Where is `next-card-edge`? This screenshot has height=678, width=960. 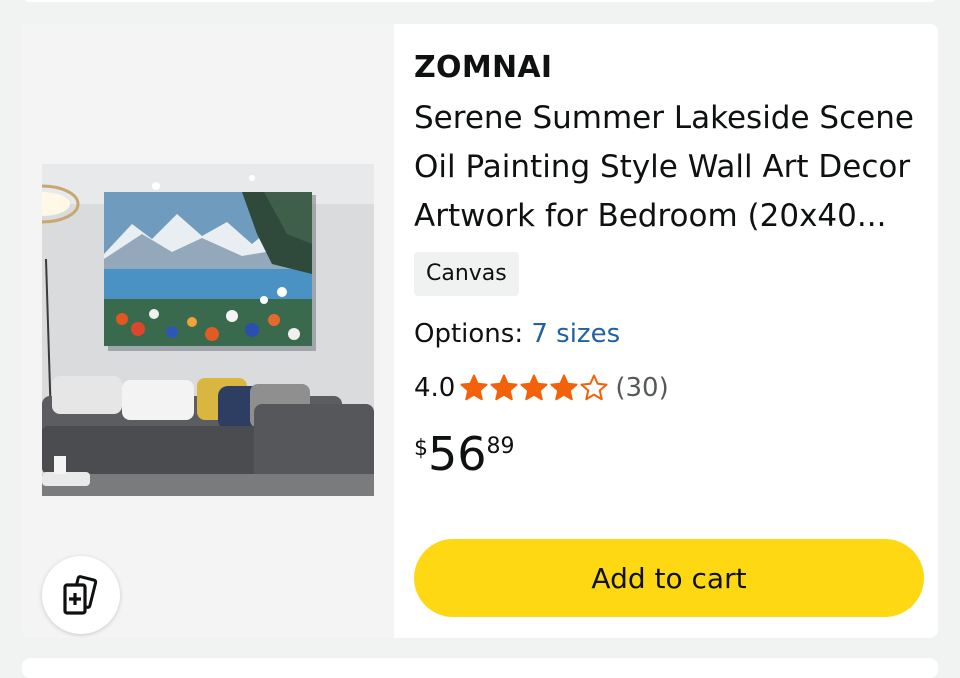
next-card-edge is located at coordinates (480, 668).